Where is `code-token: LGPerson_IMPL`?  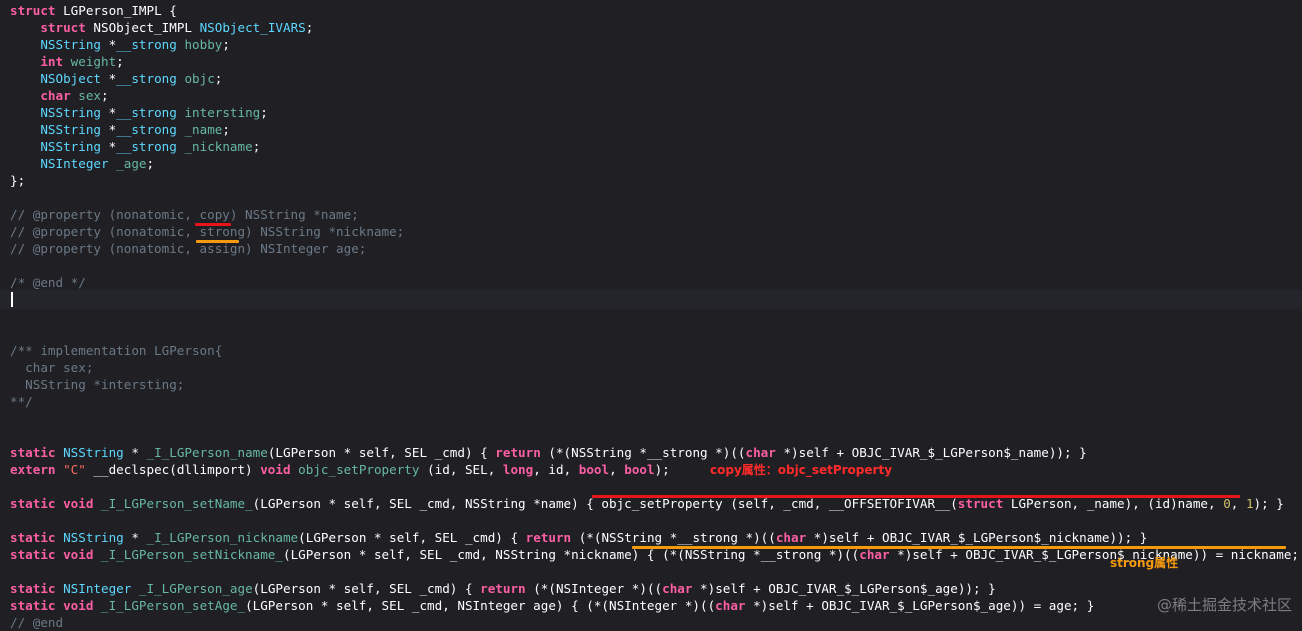
code-token: LGPerson_IMPL is located at coordinates (112, 10).